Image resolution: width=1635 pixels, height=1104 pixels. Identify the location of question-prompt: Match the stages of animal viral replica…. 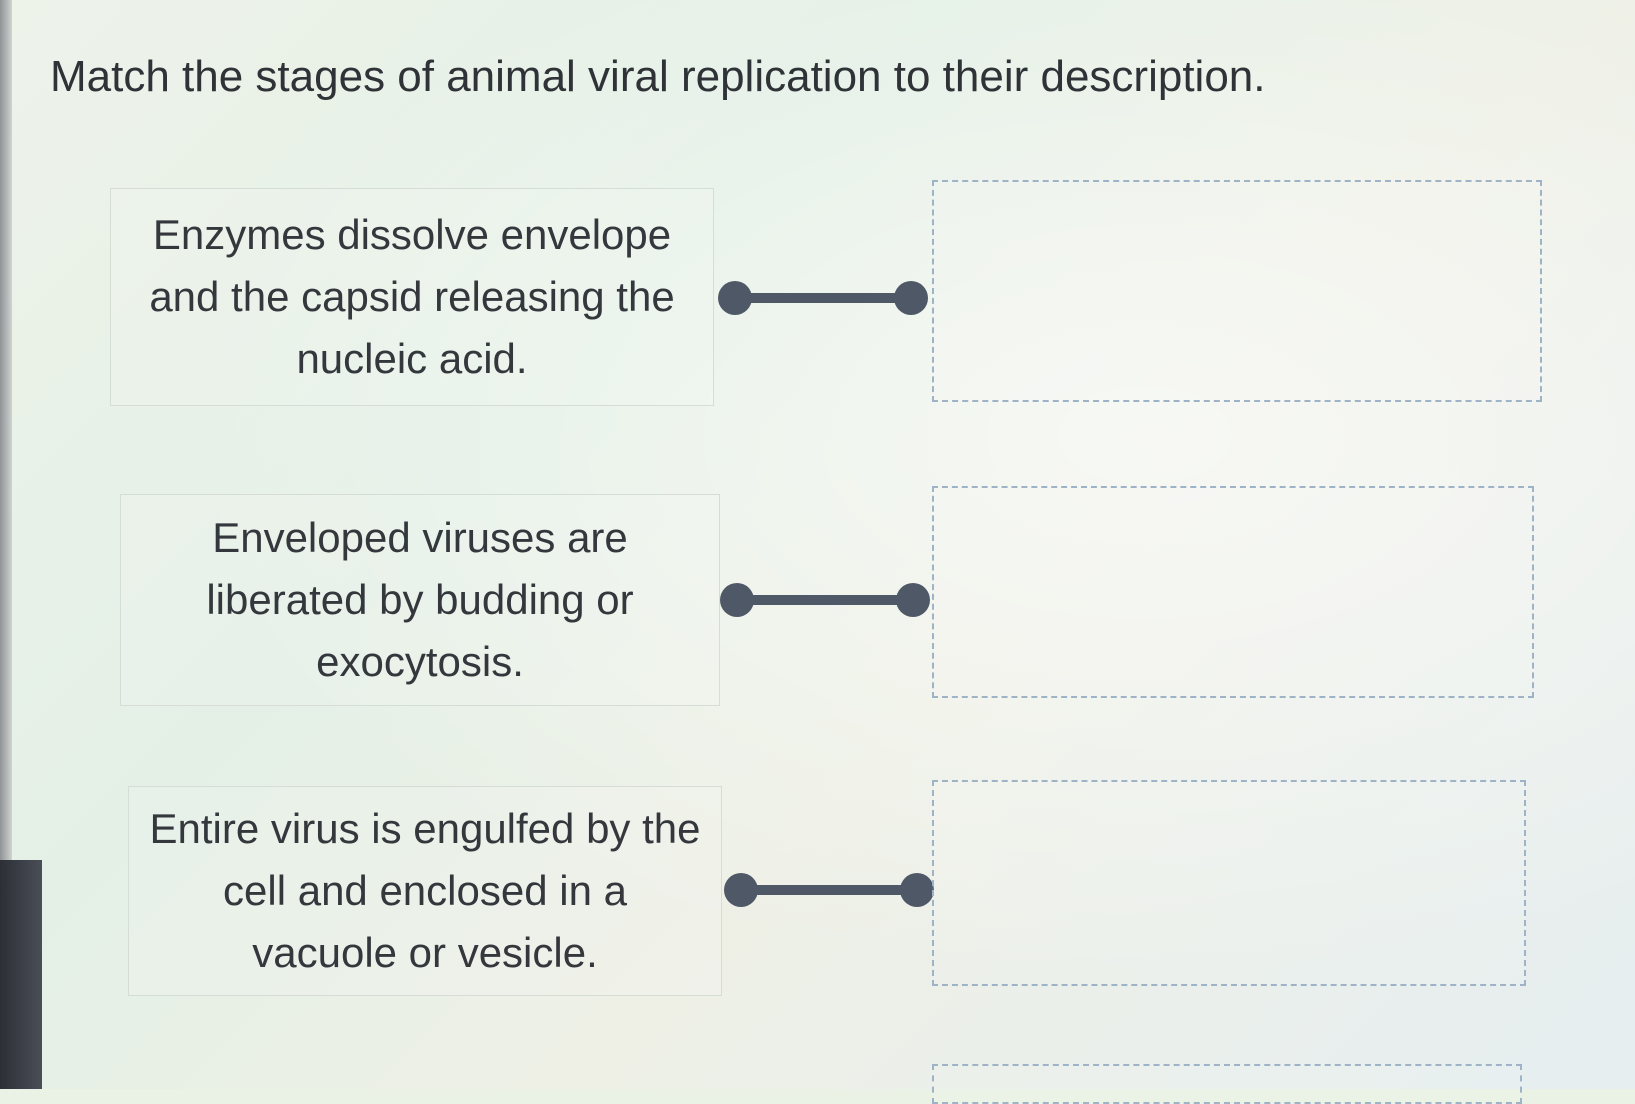
(658, 76).